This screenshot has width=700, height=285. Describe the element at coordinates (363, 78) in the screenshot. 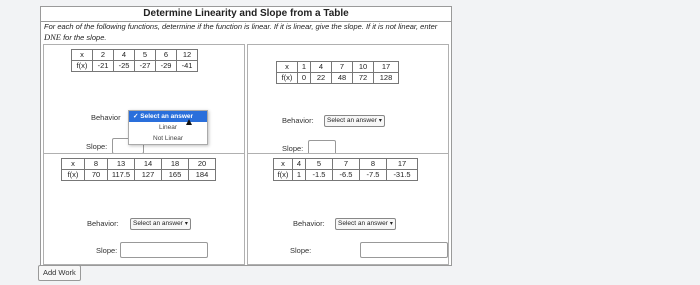

I see `table-cell: 72` at that location.